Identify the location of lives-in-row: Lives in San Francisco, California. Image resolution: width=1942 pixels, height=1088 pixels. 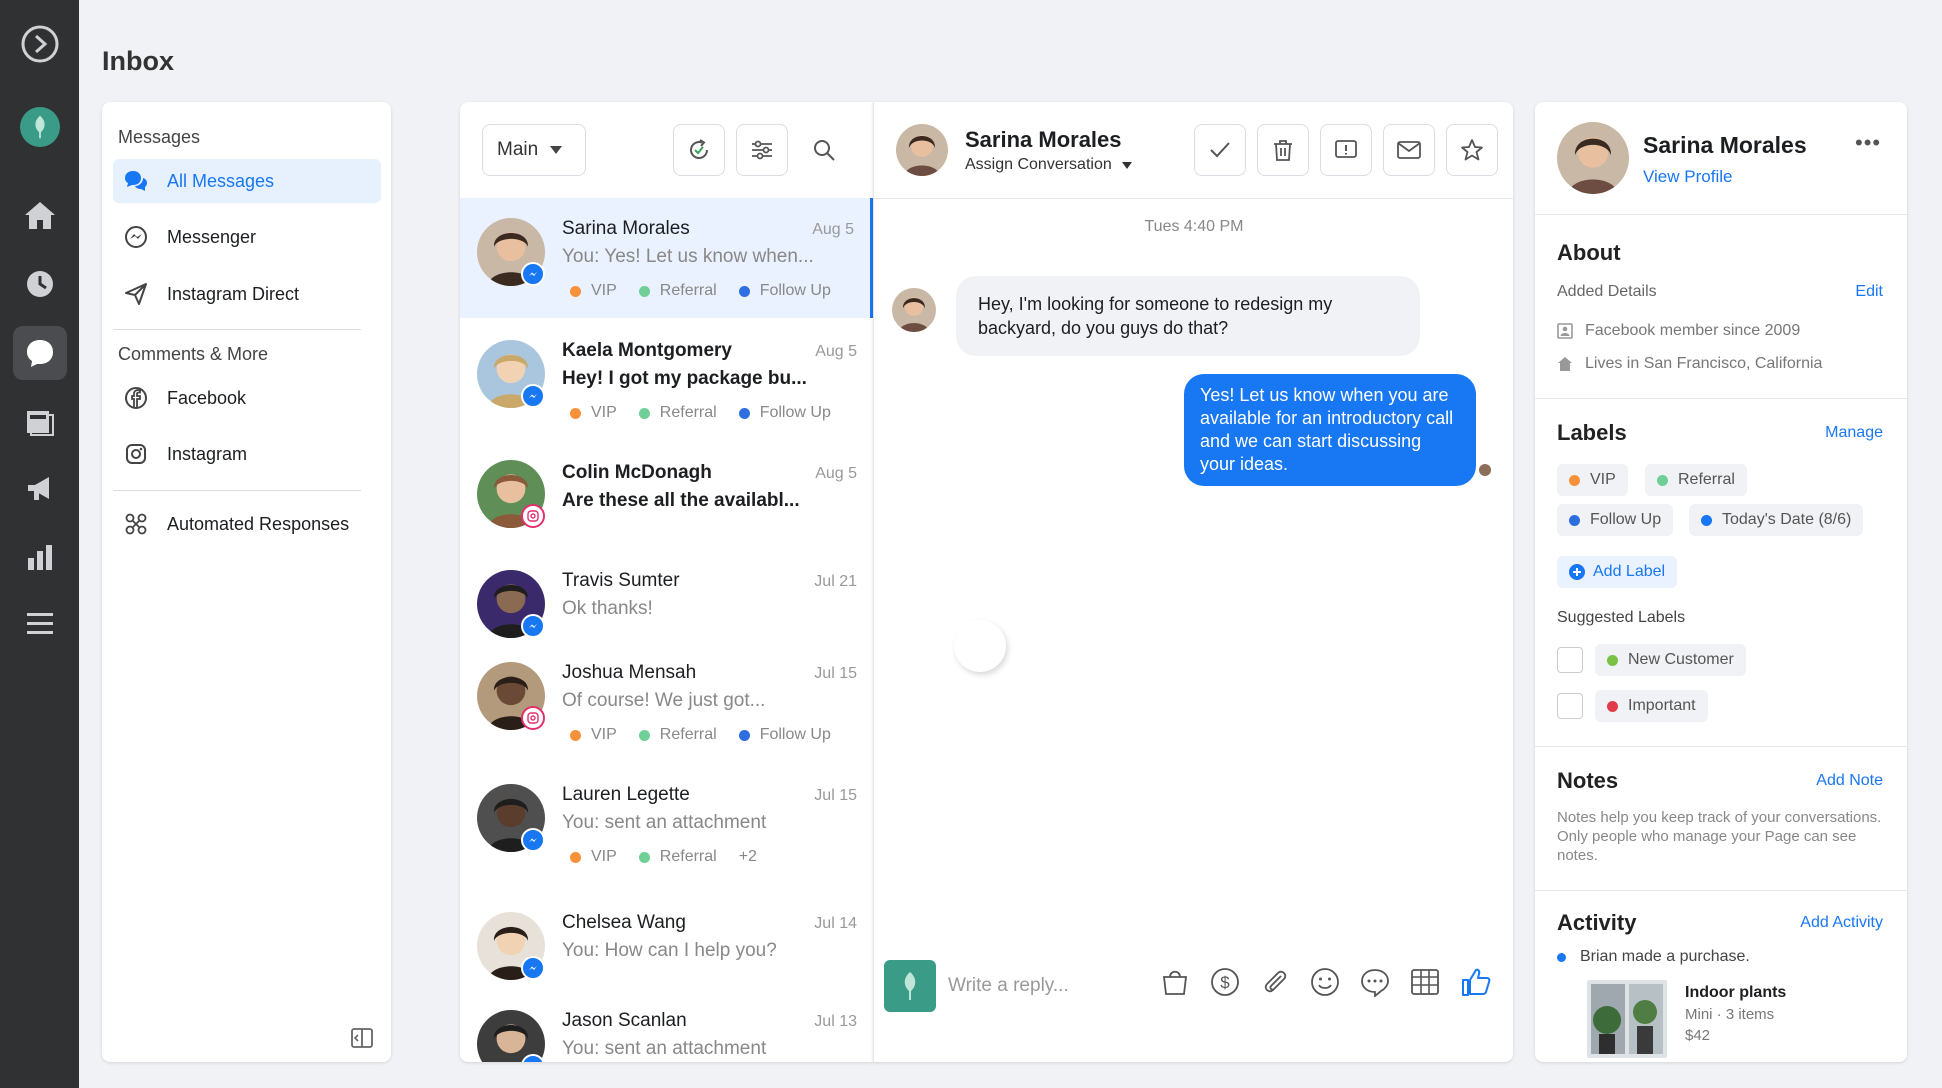
(1689, 364).